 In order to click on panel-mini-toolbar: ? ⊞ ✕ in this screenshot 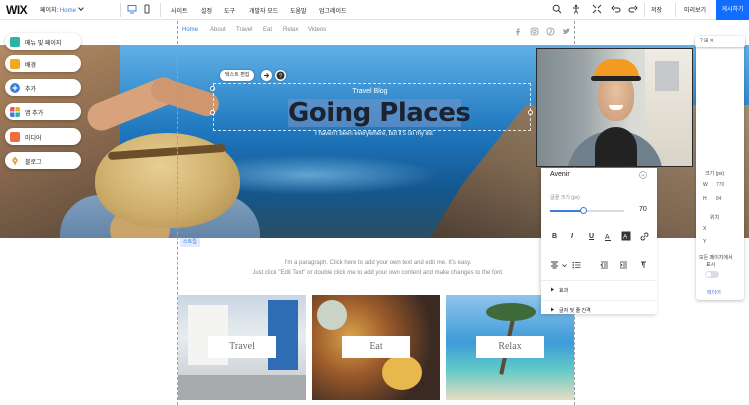, I will do `click(720, 41)`.